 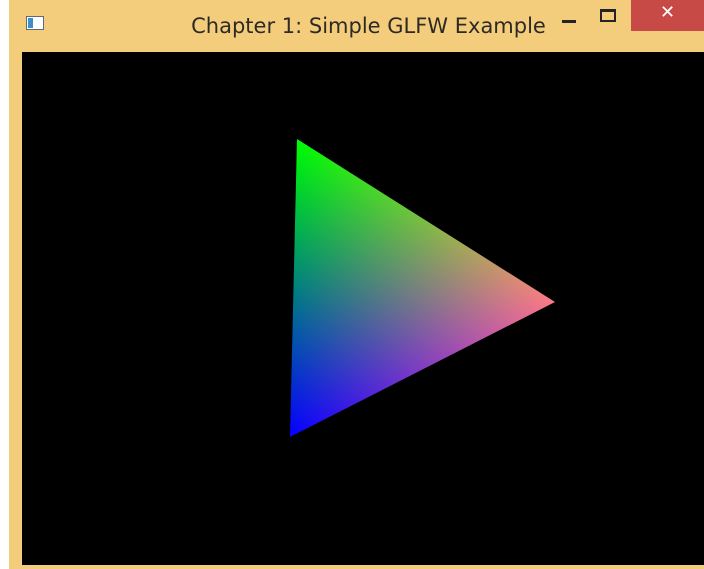 What do you see at coordinates (569, 15) in the screenshot?
I see `minimize-button` at bounding box center [569, 15].